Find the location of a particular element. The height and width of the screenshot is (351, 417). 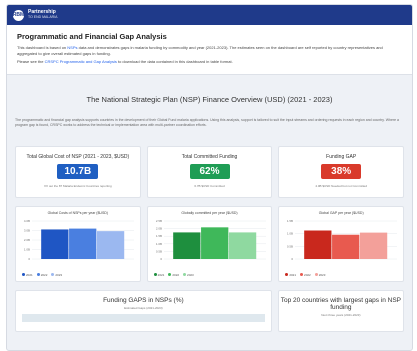

chart-title: Globally committed per year ($USD) is located at coordinates (209, 212).